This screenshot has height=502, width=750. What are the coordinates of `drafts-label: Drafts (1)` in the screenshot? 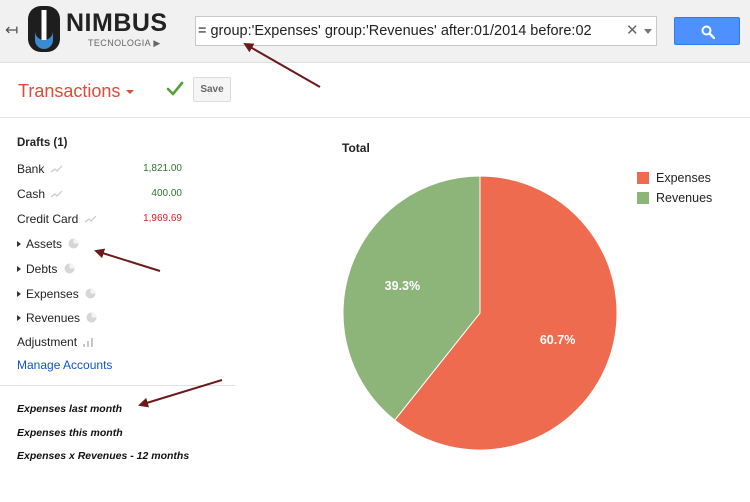 It's located at (42, 143).